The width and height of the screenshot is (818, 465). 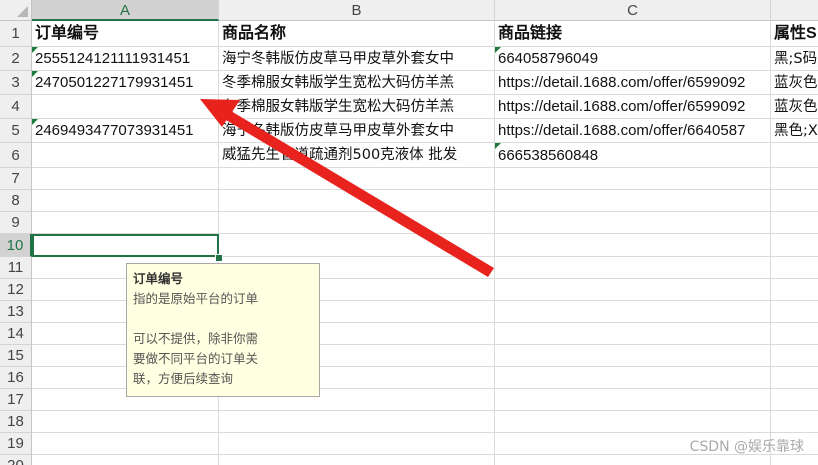 I want to click on annotation-arrow, so click(x=347, y=188).